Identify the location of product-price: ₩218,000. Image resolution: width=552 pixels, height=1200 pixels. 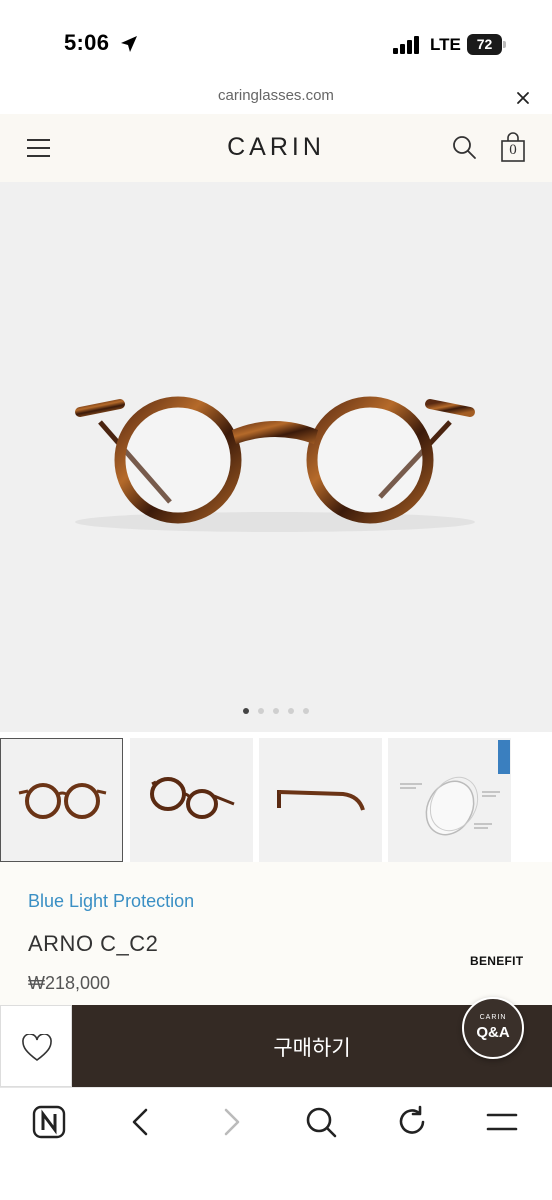
(69, 983).